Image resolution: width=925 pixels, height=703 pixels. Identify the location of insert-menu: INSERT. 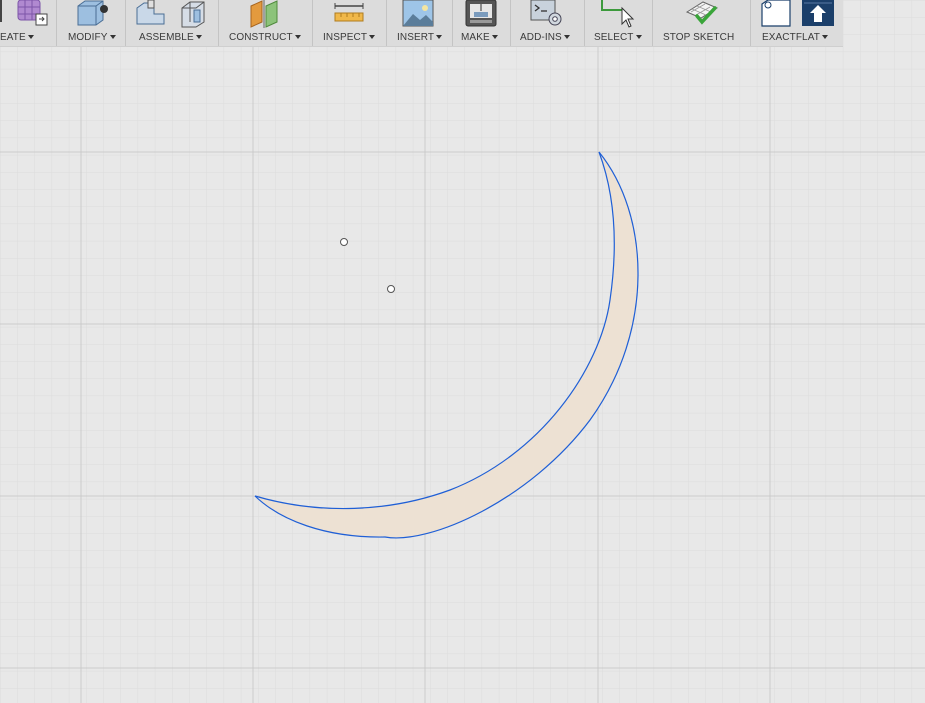
(419, 23).